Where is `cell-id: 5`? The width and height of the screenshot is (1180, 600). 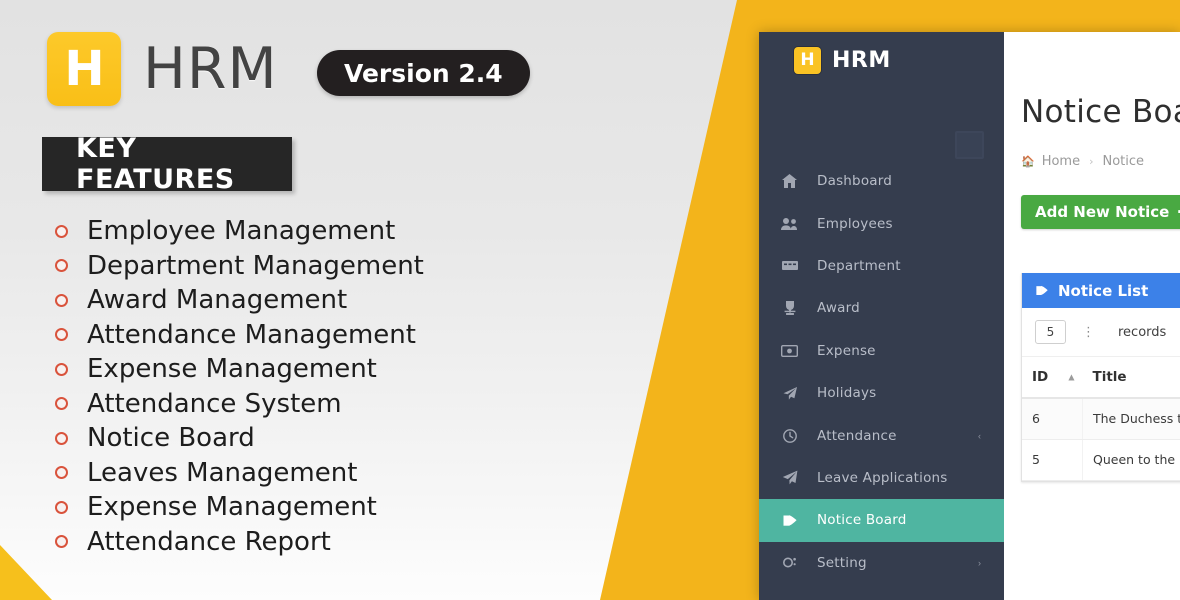
cell-id: 5 is located at coordinates (1052, 460).